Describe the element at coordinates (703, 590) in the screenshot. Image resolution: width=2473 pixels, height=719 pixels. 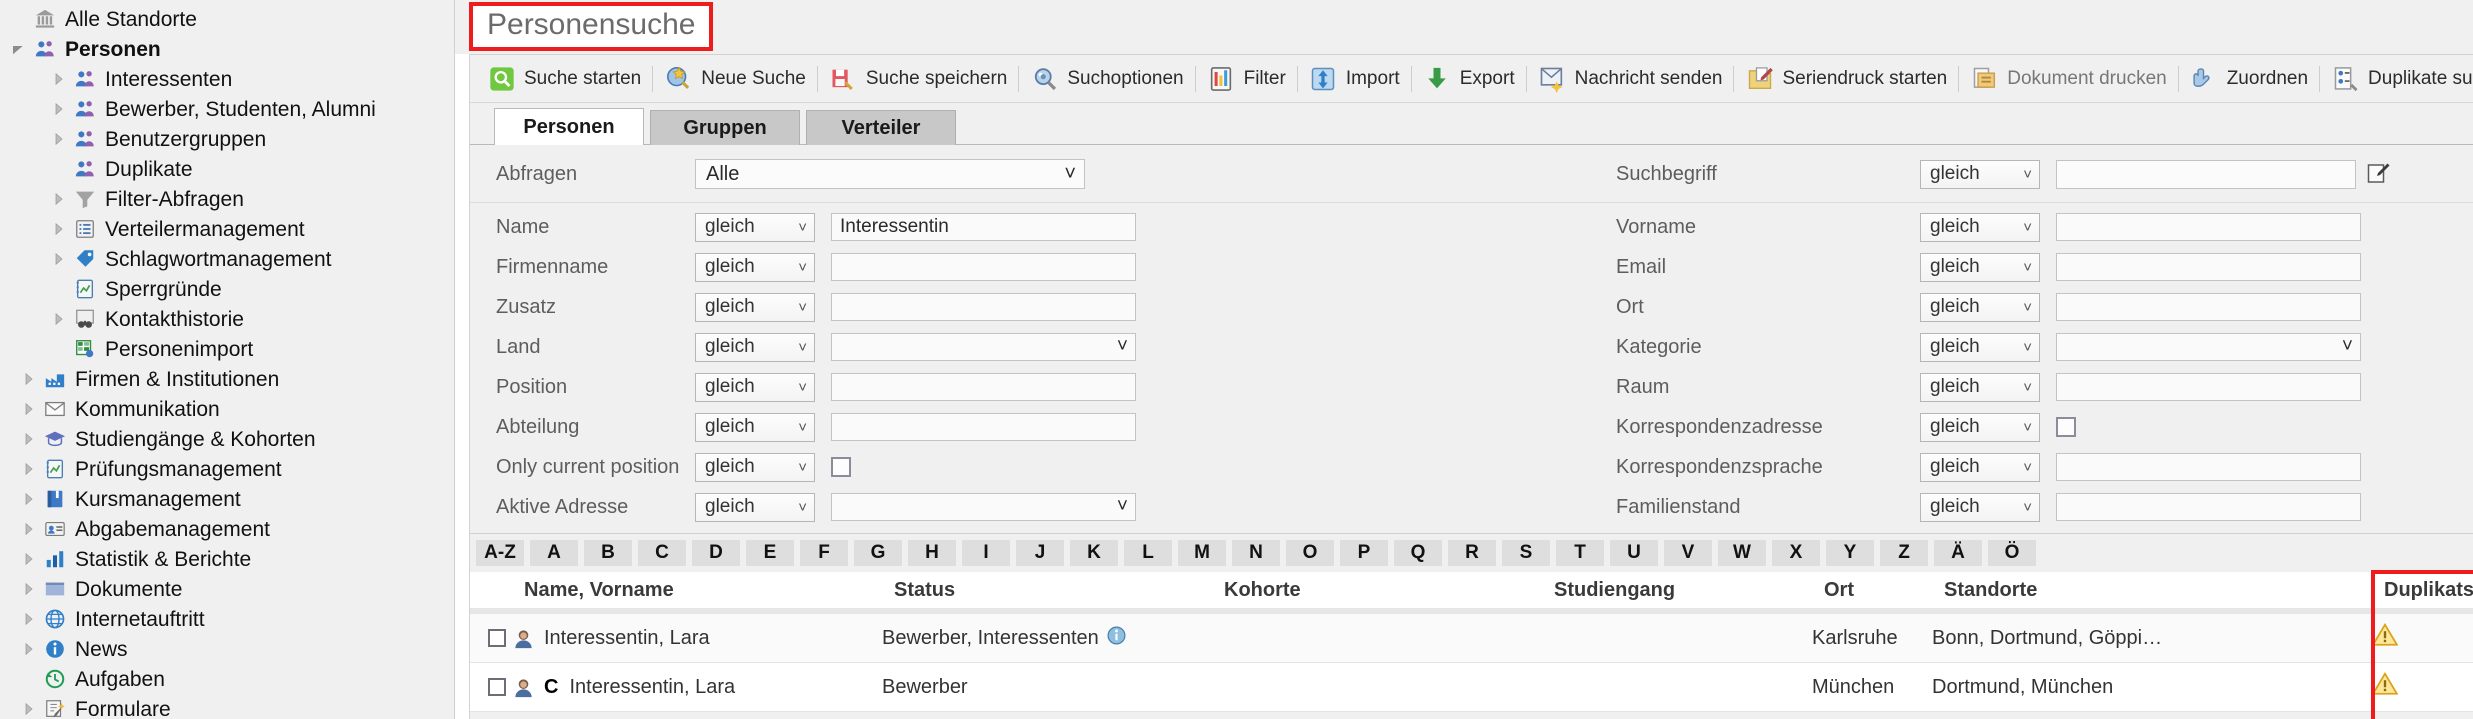
I see `column-header-name-vorname: Name, Vorname` at that location.